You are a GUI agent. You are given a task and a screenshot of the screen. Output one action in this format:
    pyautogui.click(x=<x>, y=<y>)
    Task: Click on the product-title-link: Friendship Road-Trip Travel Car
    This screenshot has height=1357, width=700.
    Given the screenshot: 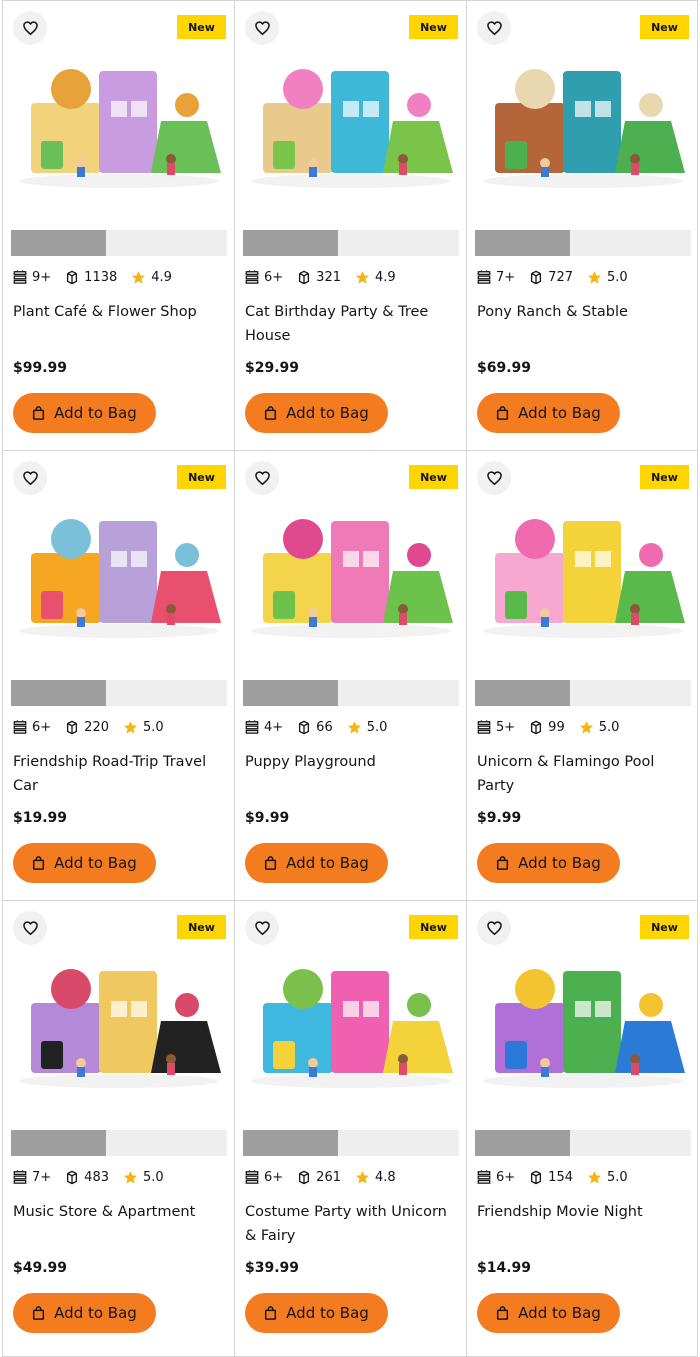 What is the action you would take?
    pyautogui.click(x=120, y=774)
    